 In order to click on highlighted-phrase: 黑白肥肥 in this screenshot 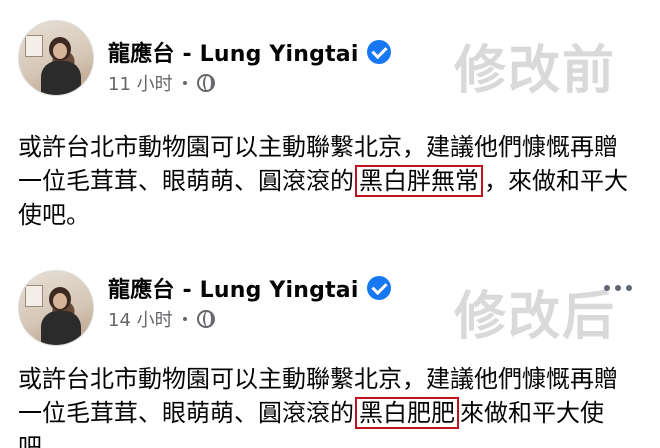, I will do `click(407, 413)`.